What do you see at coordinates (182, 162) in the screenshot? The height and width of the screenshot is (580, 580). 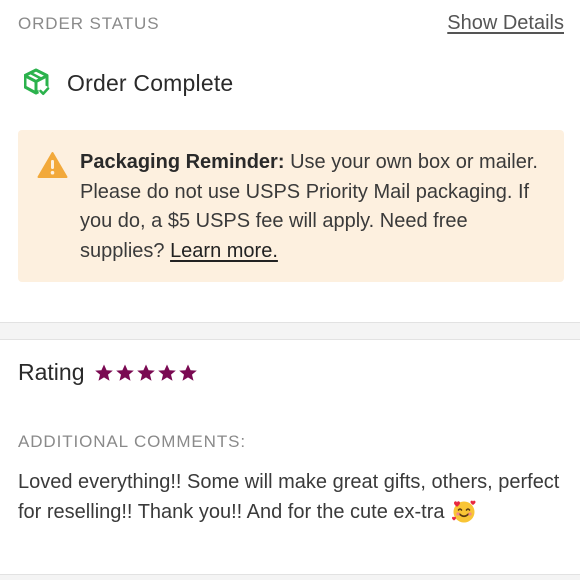 I see `packaging-reminder-heading: Packaging Reminder:` at bounding box center [182, 162].